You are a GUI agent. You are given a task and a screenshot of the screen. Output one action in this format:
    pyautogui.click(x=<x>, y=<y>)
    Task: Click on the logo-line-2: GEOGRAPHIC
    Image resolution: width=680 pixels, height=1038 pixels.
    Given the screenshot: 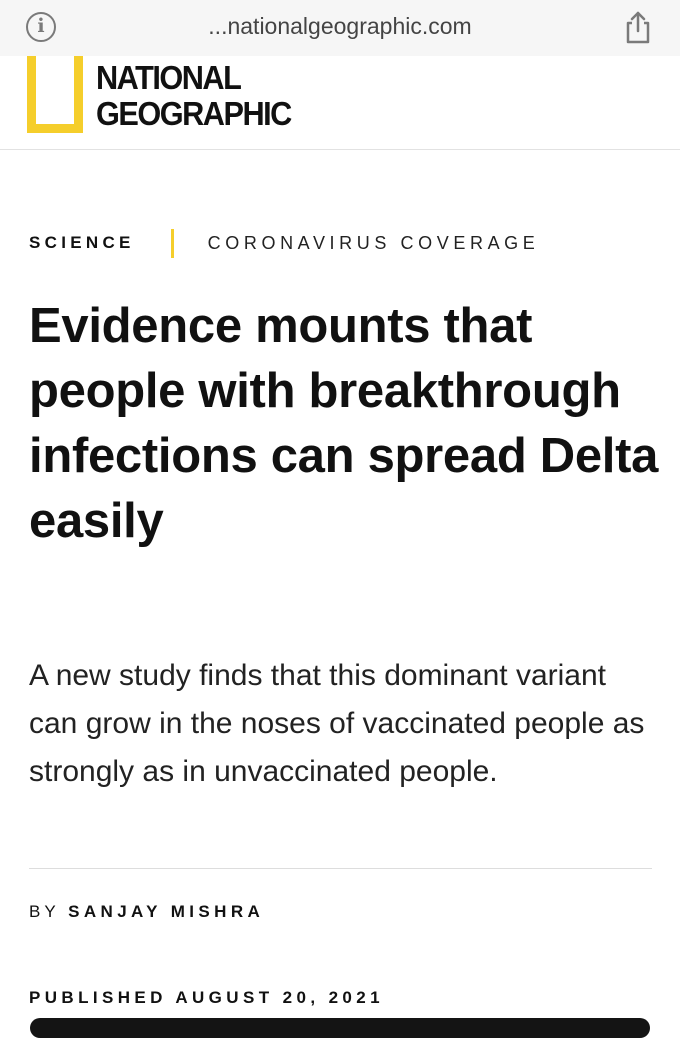 What is the action you would take?
    pyautogui.click(x=194, y=113)
    